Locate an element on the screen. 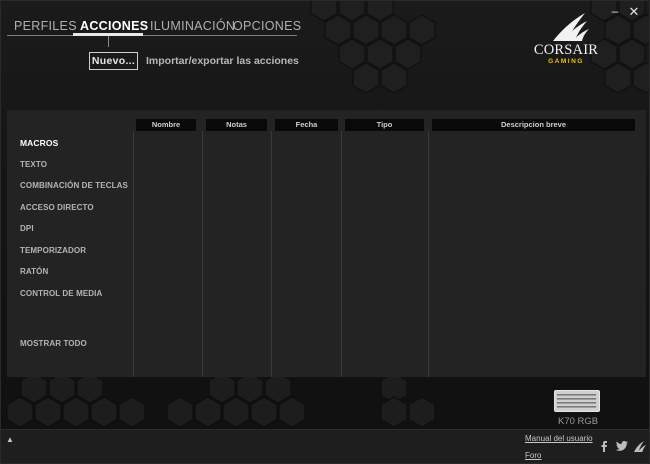 The image size is (650, 464). column-header-descripcion: Descripcion breve is located at coordinates (533, 125).